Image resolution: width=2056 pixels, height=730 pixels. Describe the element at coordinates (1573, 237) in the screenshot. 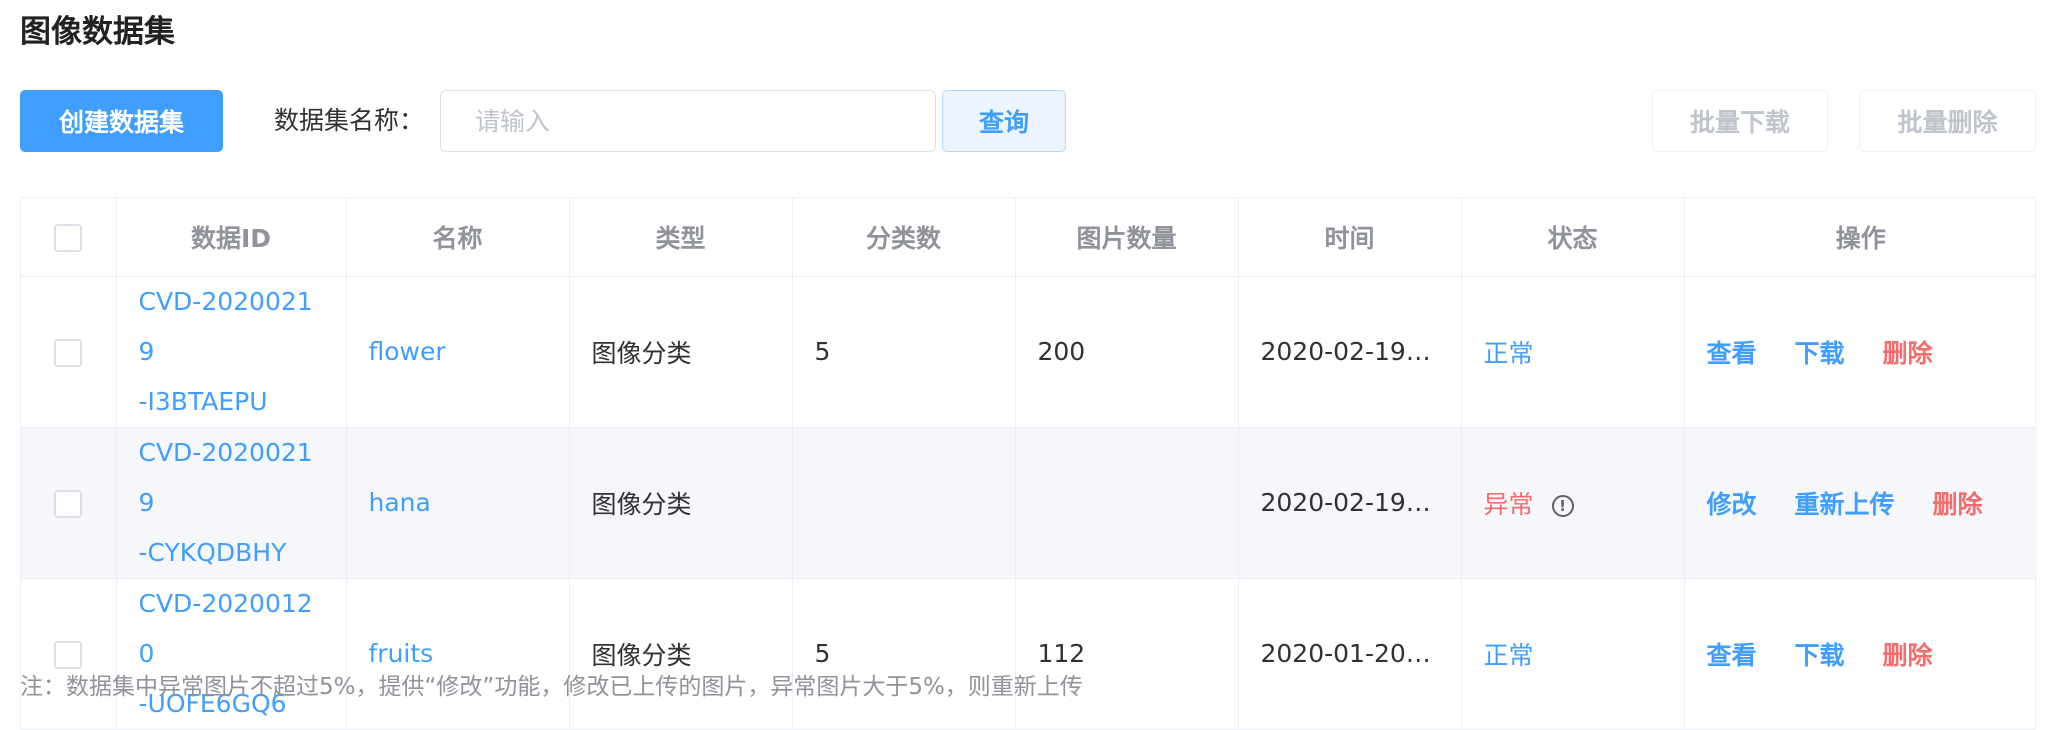

I see `header-status: 状态` at that location.